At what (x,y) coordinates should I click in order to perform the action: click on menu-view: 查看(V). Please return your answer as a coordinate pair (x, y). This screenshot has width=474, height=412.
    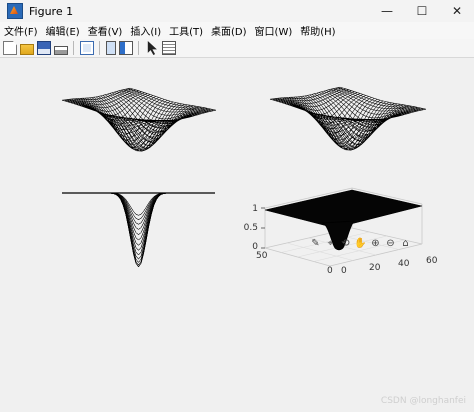
    Looking at the image, I should click on (105, 30).